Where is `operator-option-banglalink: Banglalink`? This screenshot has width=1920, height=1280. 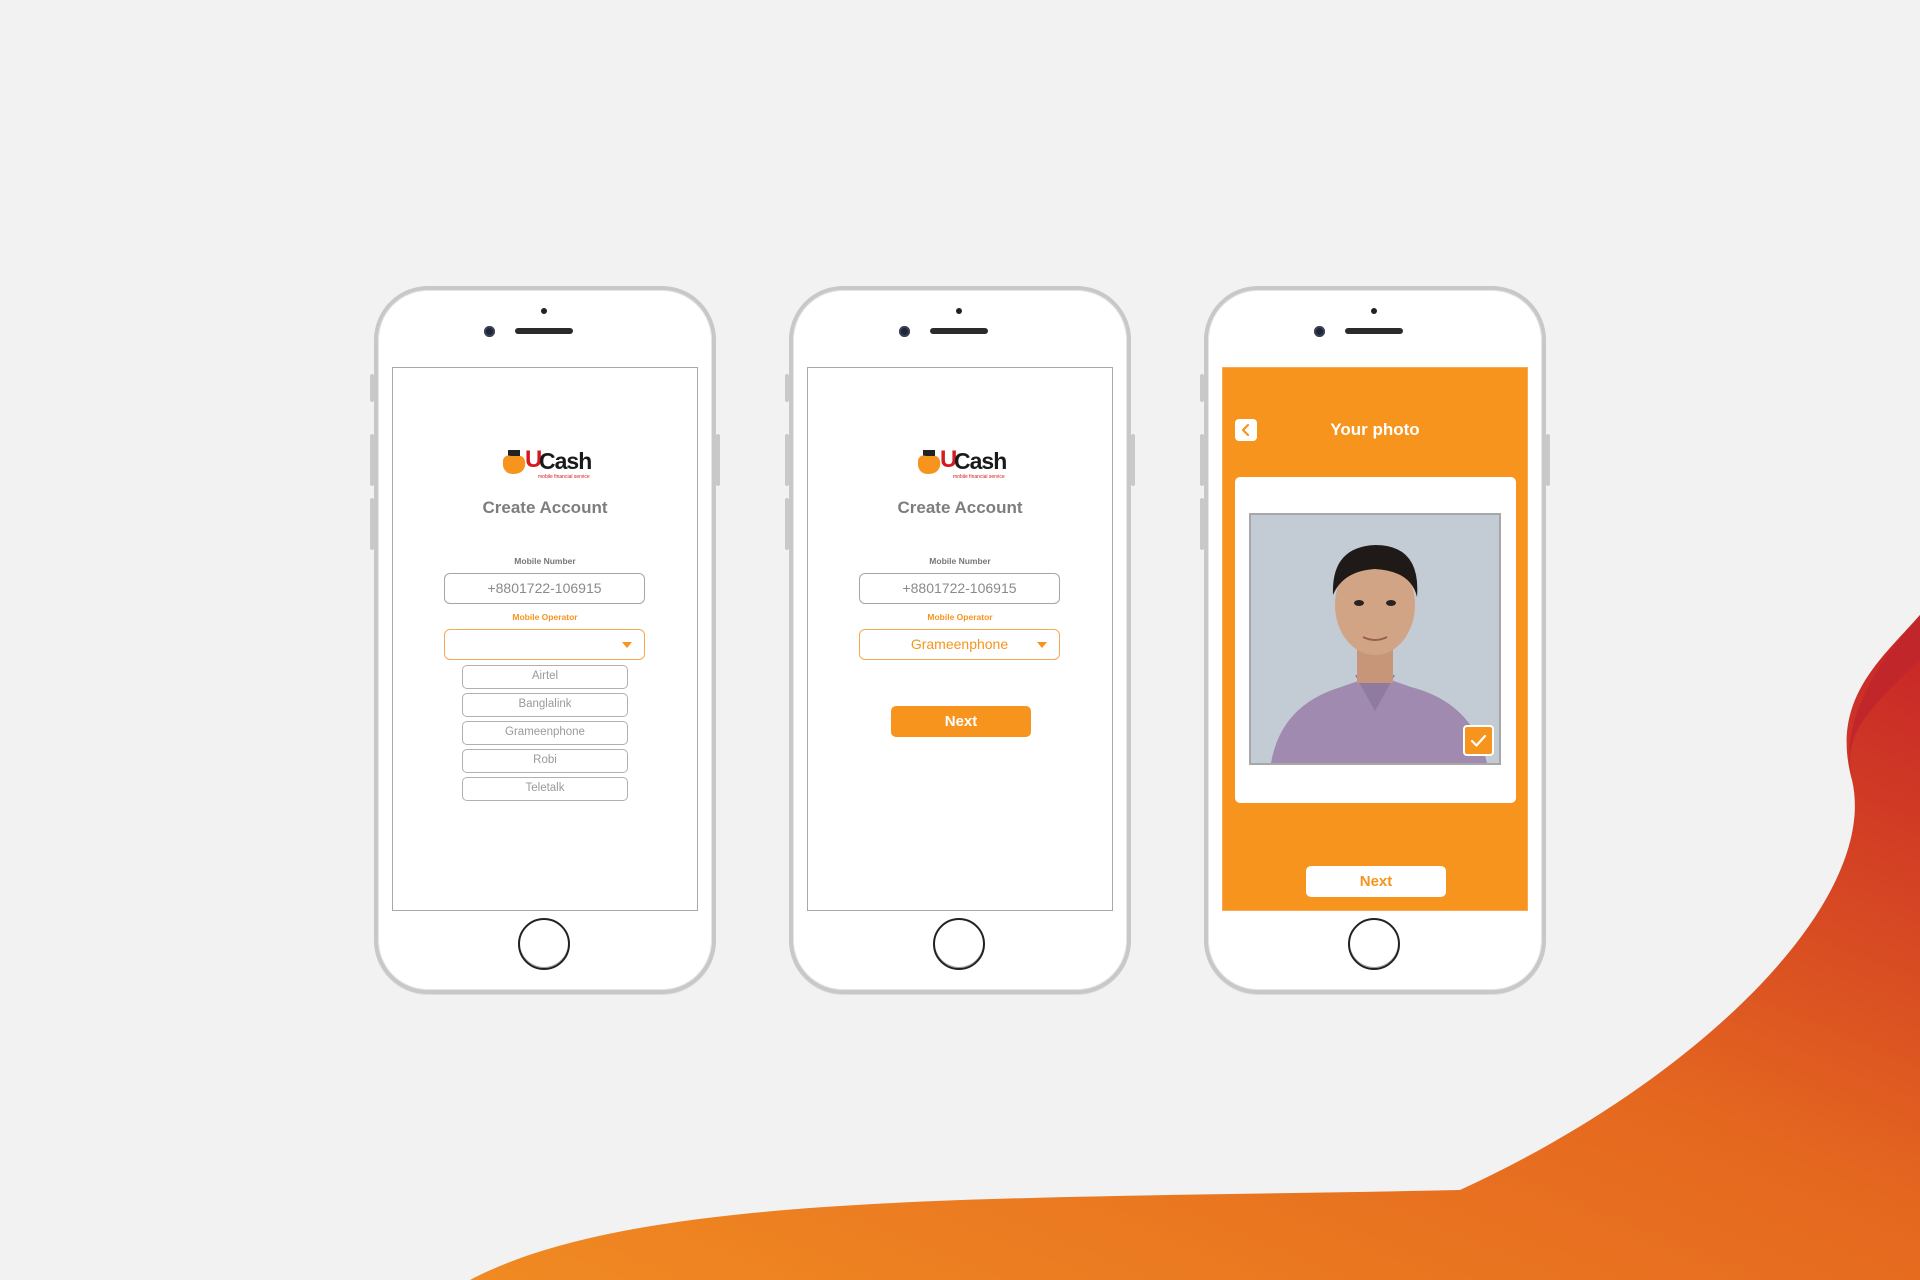 operator-option-banglalink: Banglalink is located at coordinates (545, 705).